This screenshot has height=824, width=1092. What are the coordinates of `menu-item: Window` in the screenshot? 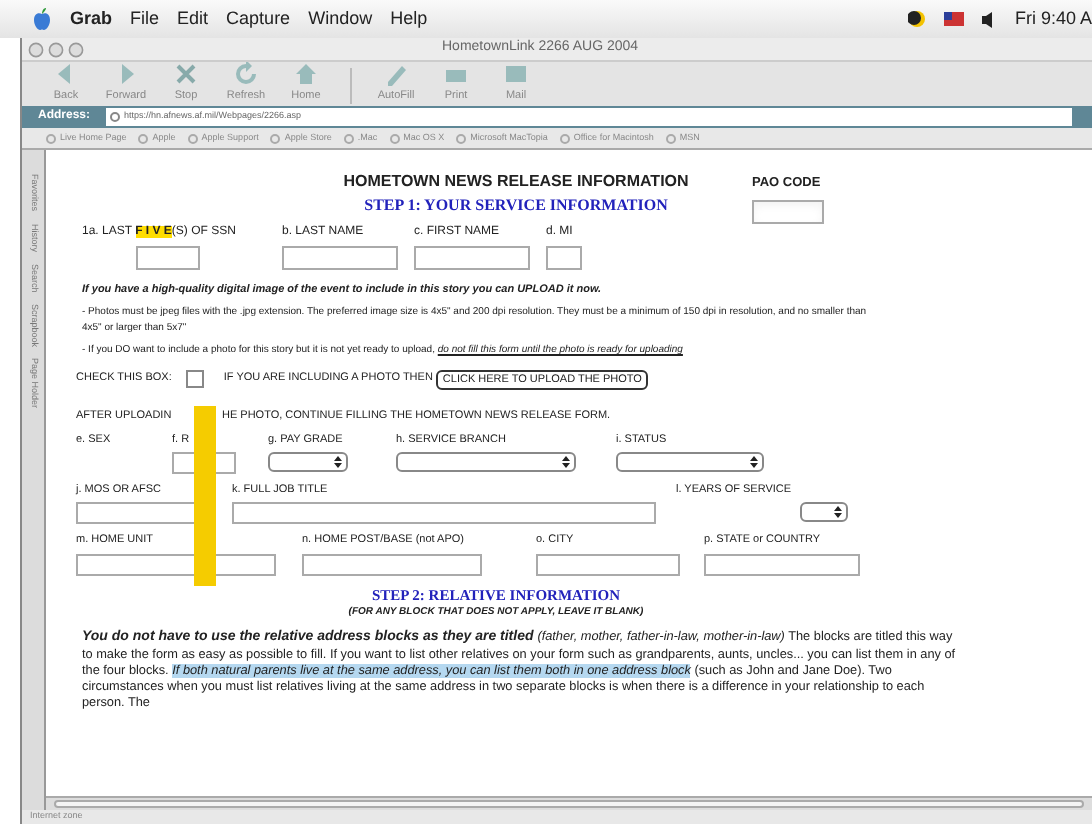 It's located at (340, 19).